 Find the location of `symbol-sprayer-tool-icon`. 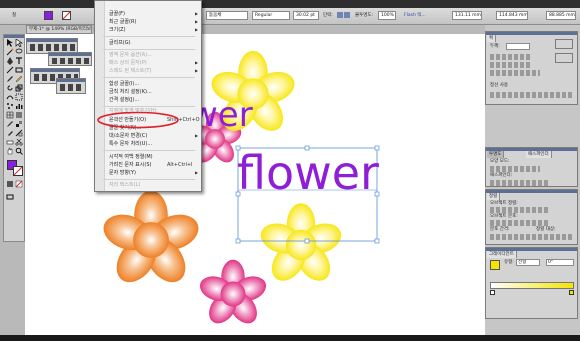

symbol-sprayer-tool-icon is located at coordinates (10, 106).